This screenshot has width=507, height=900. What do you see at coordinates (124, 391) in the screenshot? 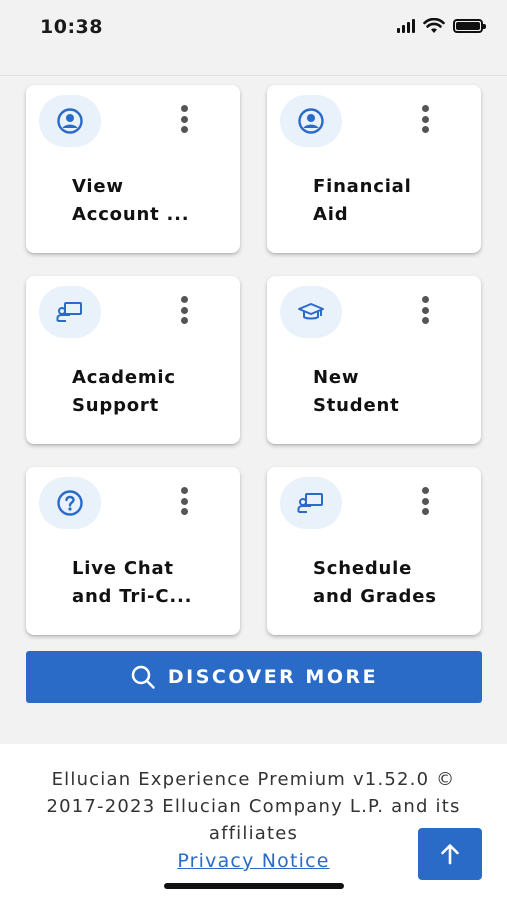
I see `card-label: Academic Support` at bounding box center [124, 391].